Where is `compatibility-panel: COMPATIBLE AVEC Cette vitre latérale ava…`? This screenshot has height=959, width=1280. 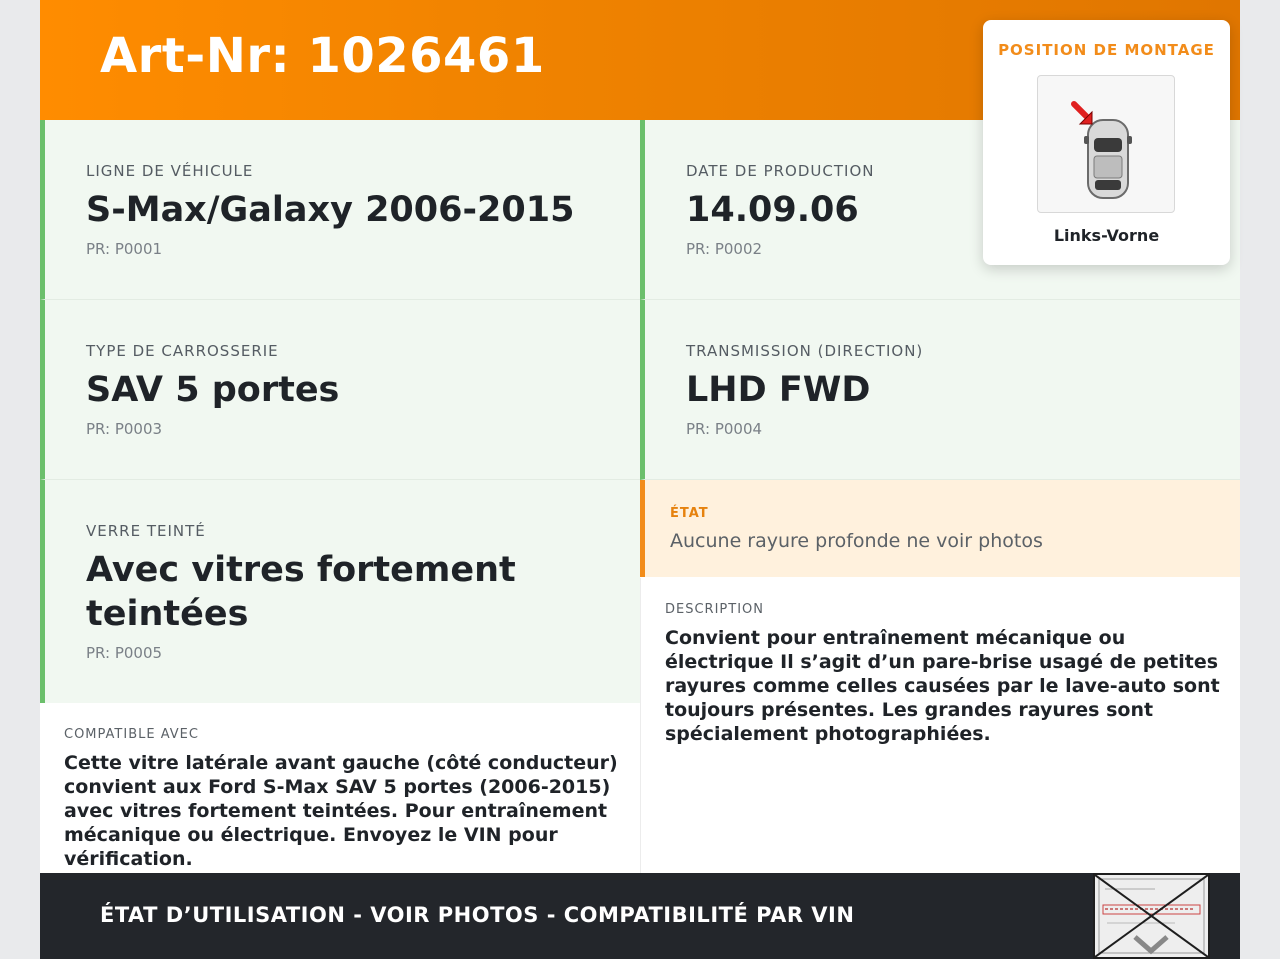 compatibility-panel: COMPATIBLE AVEC Cette vitre latérale ava… is located at coordinates (340, 788).